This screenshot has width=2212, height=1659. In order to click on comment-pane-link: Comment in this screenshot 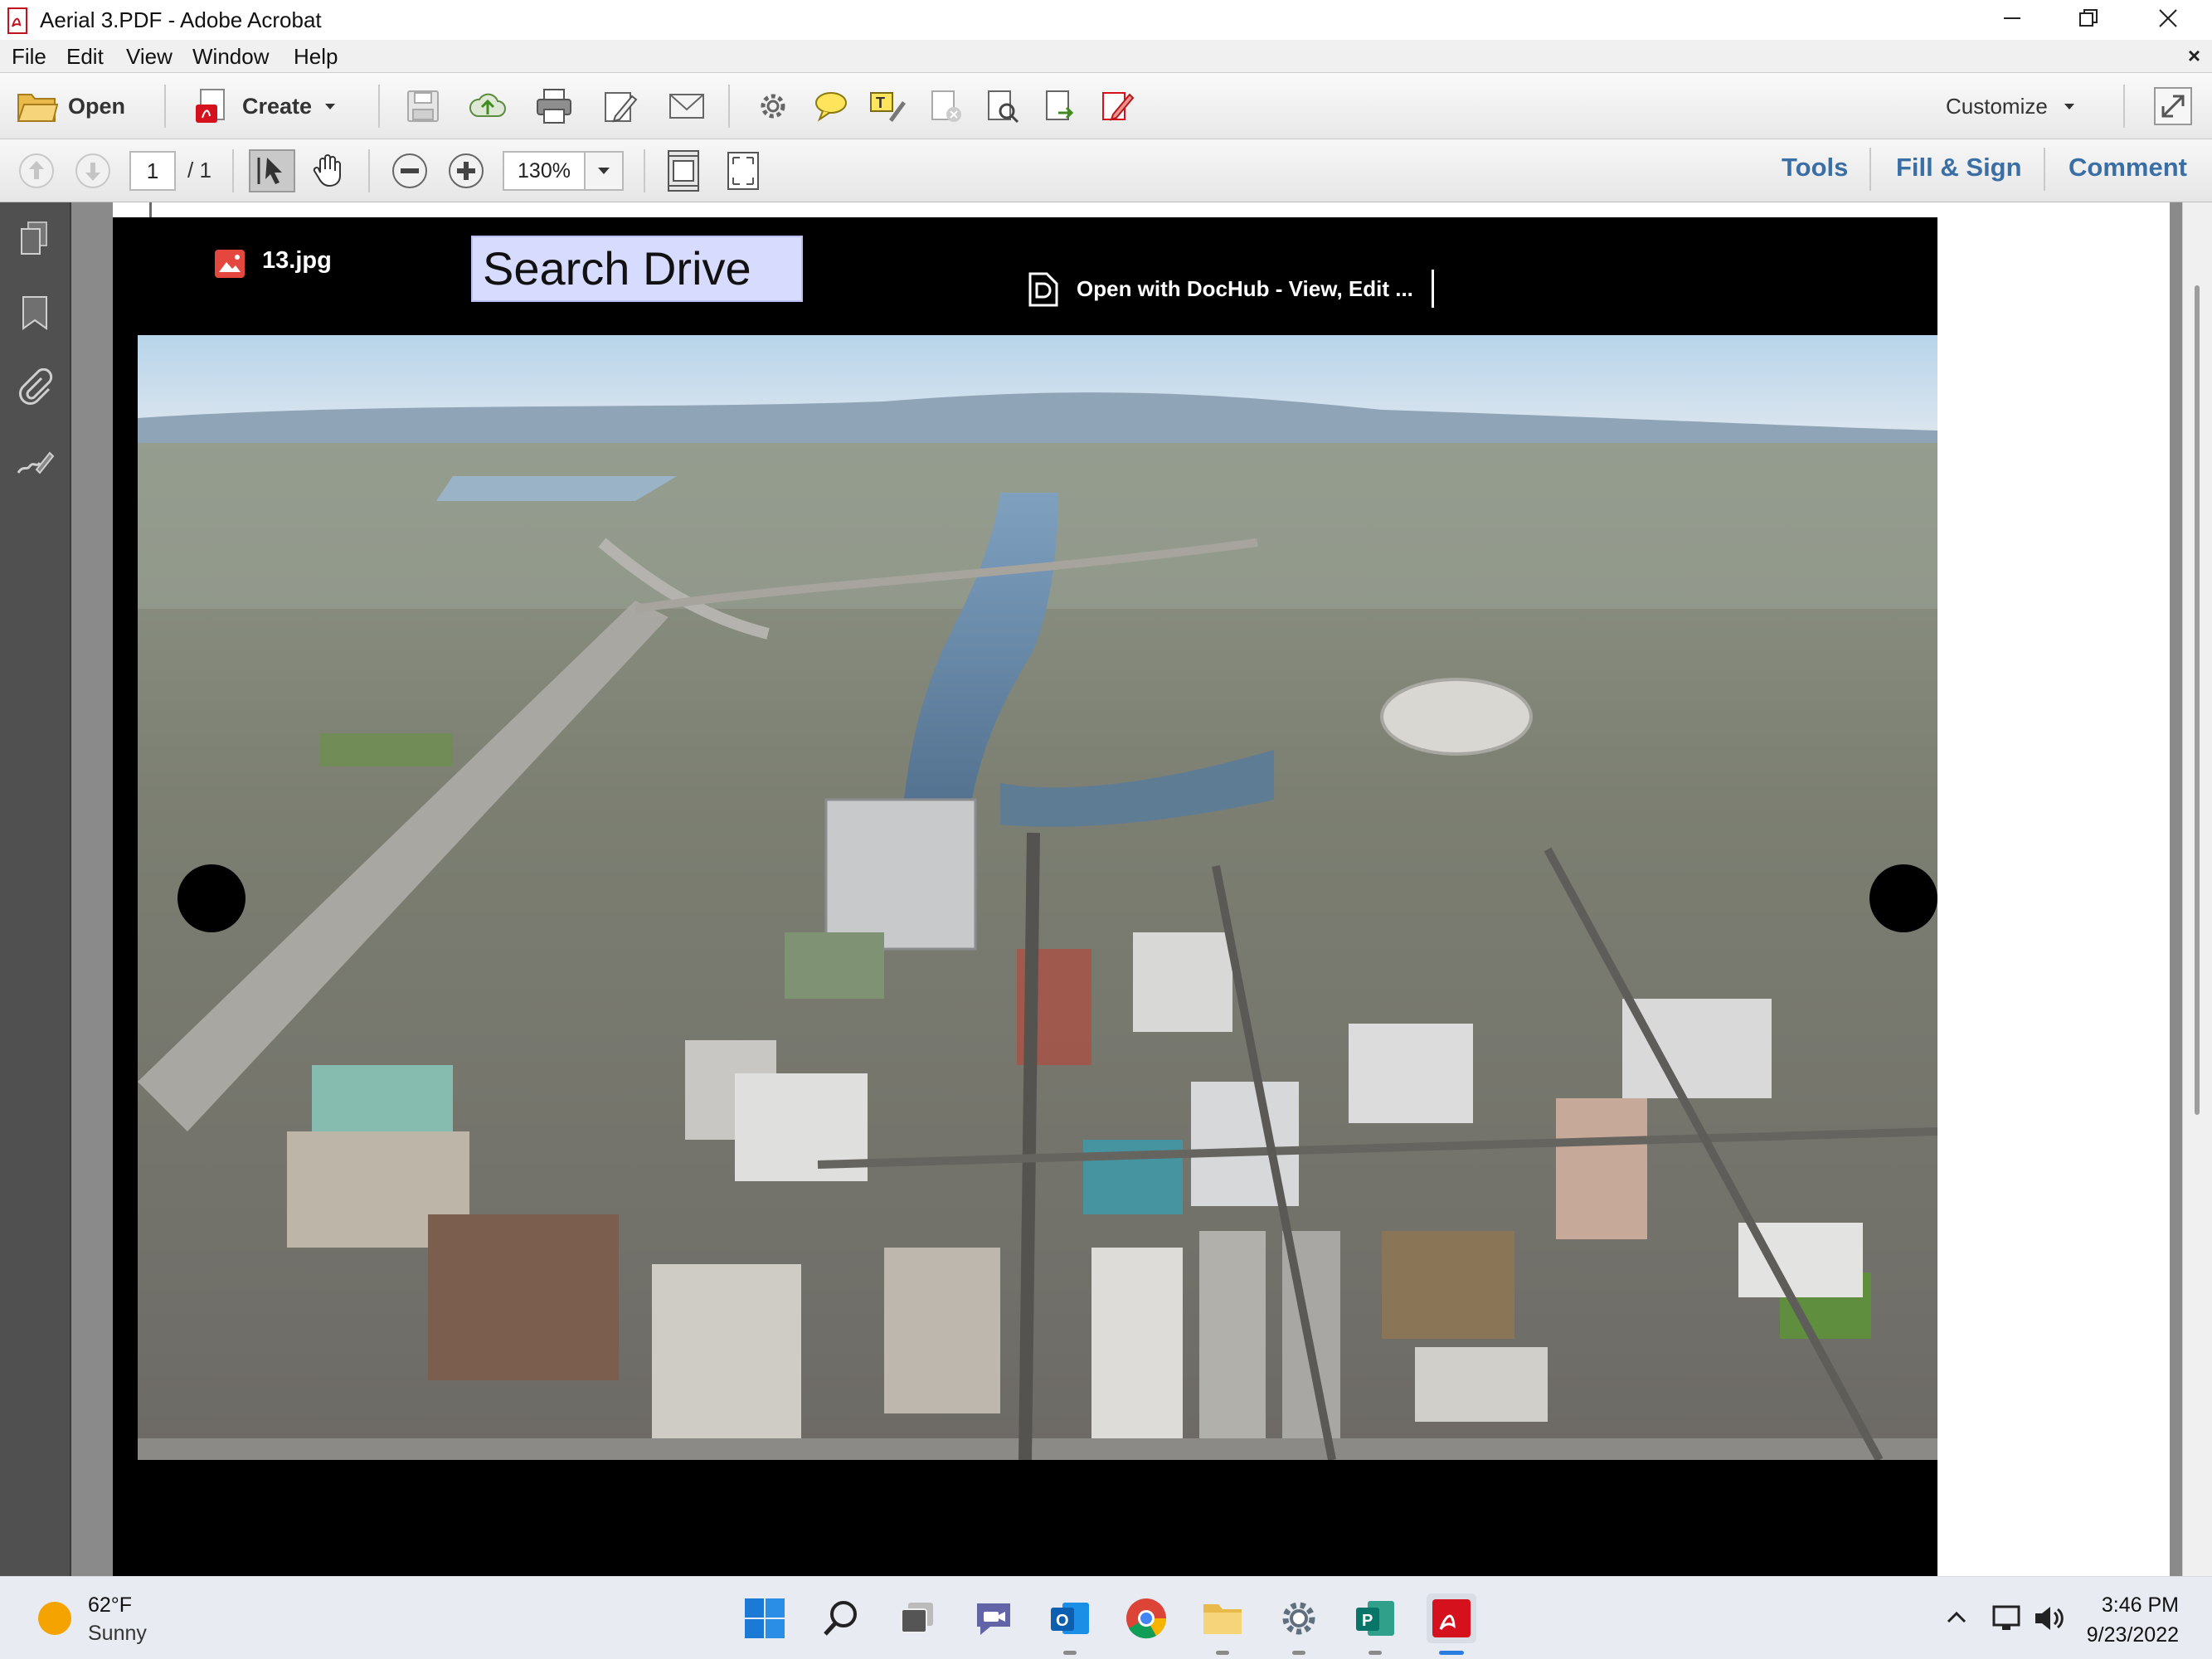, I will do `click(2128, 167)`.